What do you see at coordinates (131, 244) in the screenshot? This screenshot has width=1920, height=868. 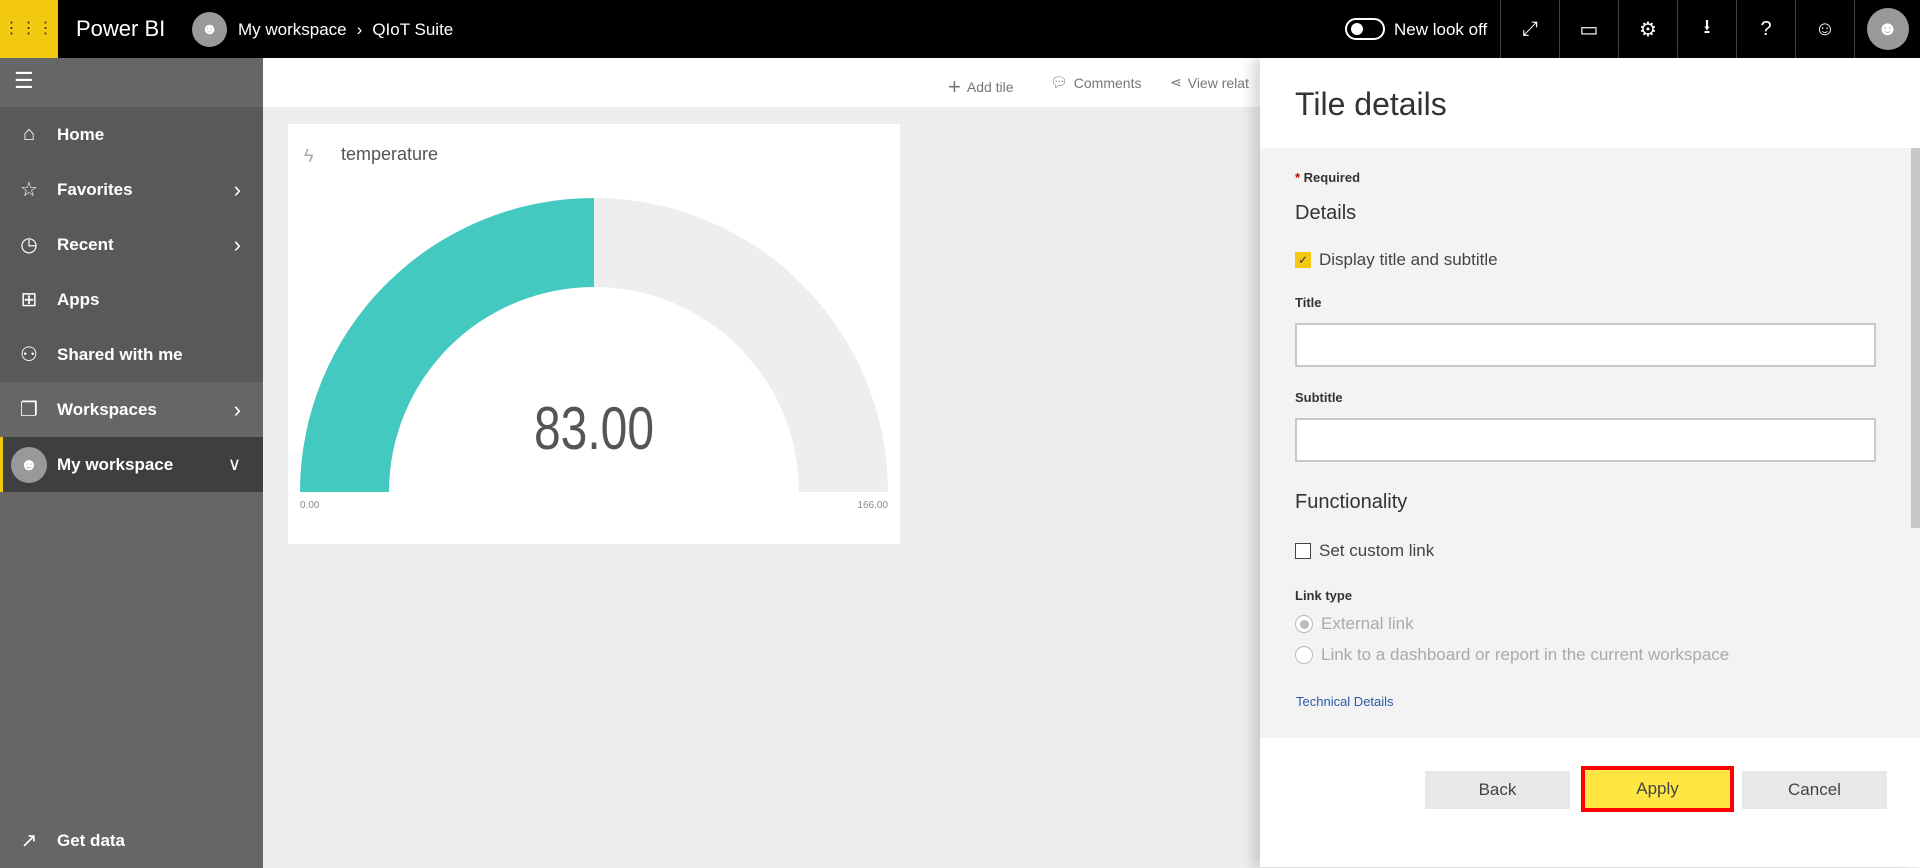 I see `sidebar-item-recent: ◷ Recent ›` at bounding box center [131, 244].